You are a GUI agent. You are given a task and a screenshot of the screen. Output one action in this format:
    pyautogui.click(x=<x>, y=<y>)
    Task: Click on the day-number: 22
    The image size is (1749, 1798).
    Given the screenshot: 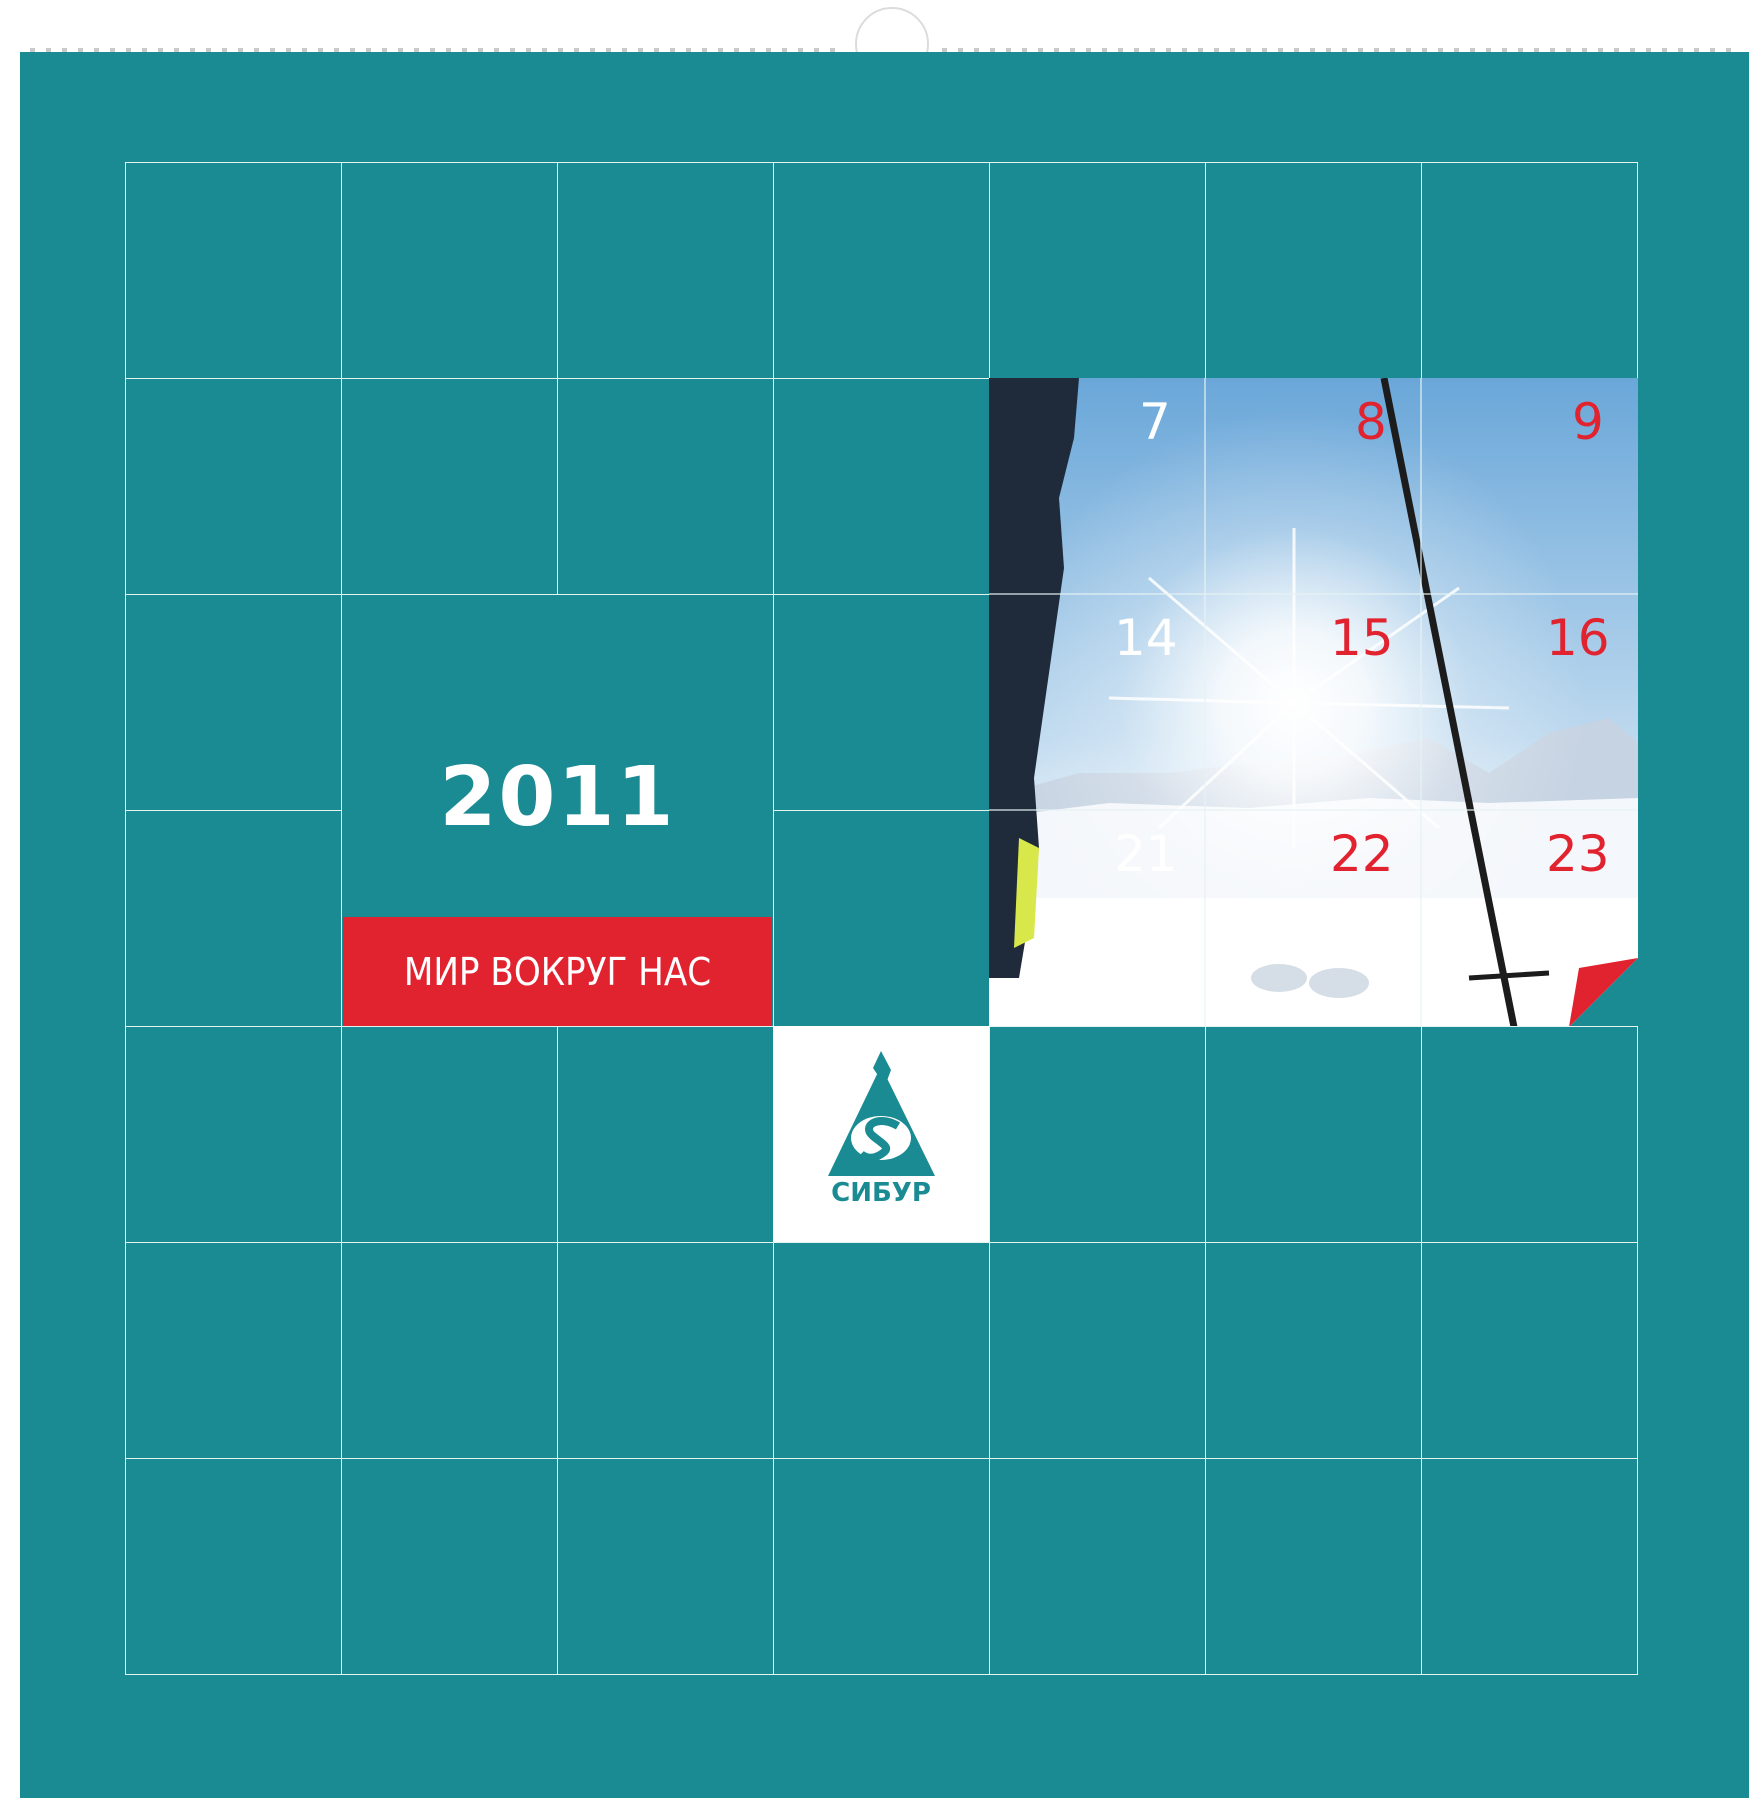 What is the action you would take?
    pyautogui.click(x=1362, y=854)
    